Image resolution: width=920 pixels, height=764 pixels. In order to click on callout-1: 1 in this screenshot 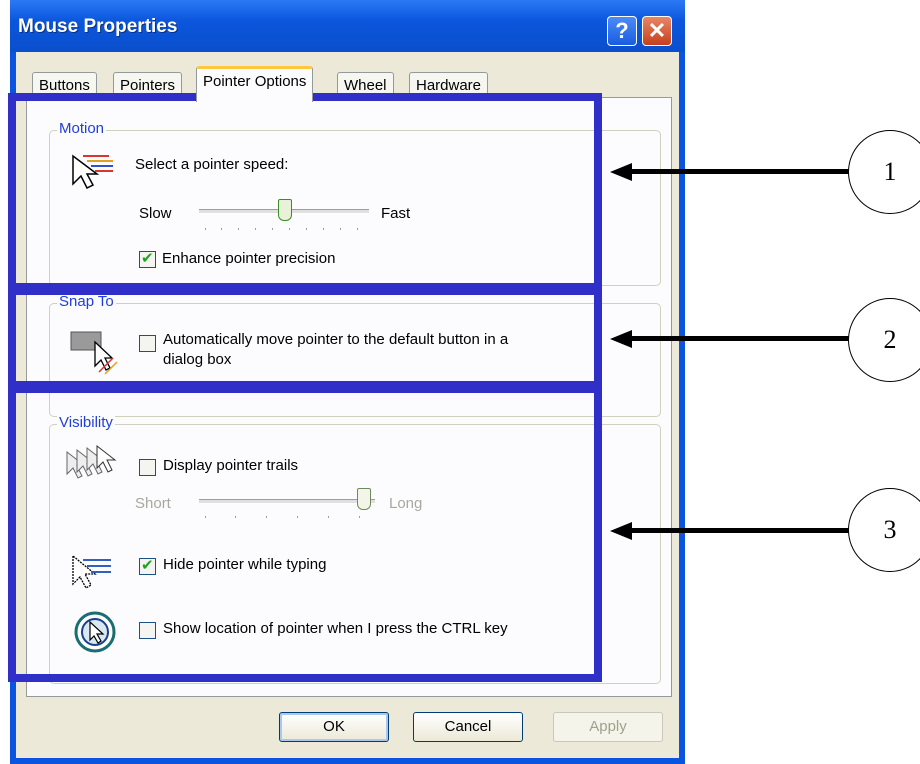, I will do `click(884, 172)`.